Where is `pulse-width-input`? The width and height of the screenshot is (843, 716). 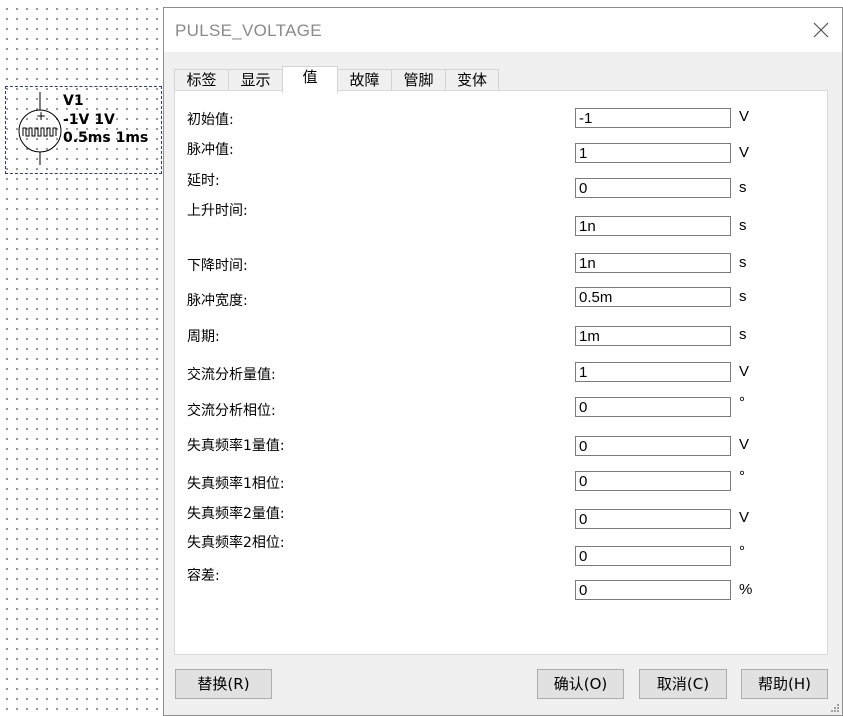 pulse-width-input is located at coordinates (653, 297).